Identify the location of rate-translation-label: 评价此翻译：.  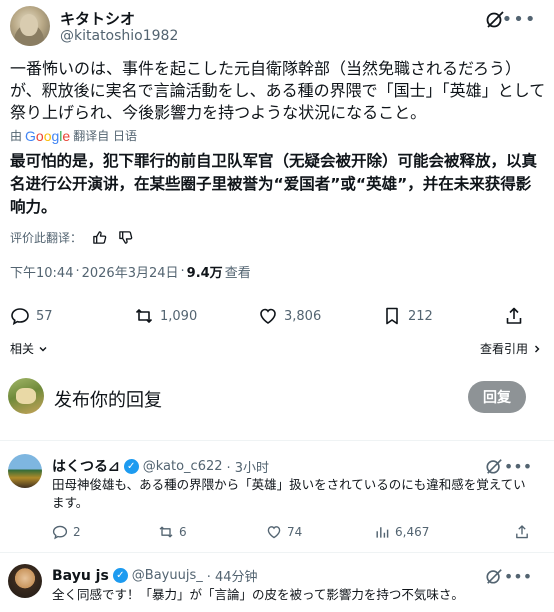
(46, 237).